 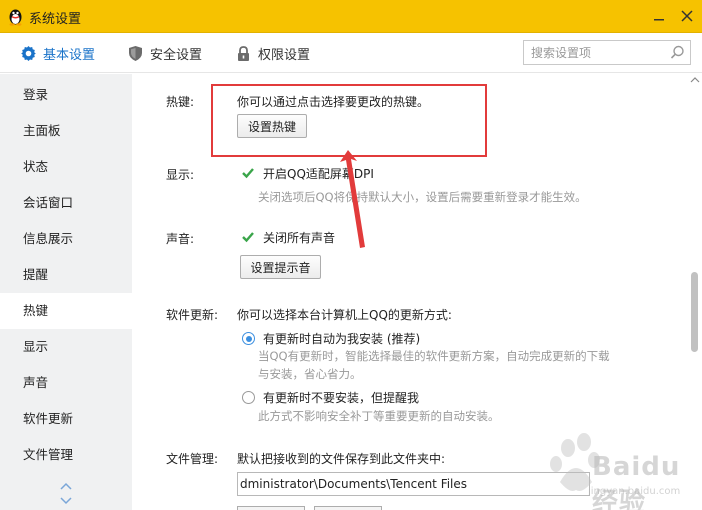 What do you see at coordinates (341, 338) in the screenshot?
I see `auto-install-label: 有更新时自动为我安装 (推荐)` at bounding box center [341, 338].